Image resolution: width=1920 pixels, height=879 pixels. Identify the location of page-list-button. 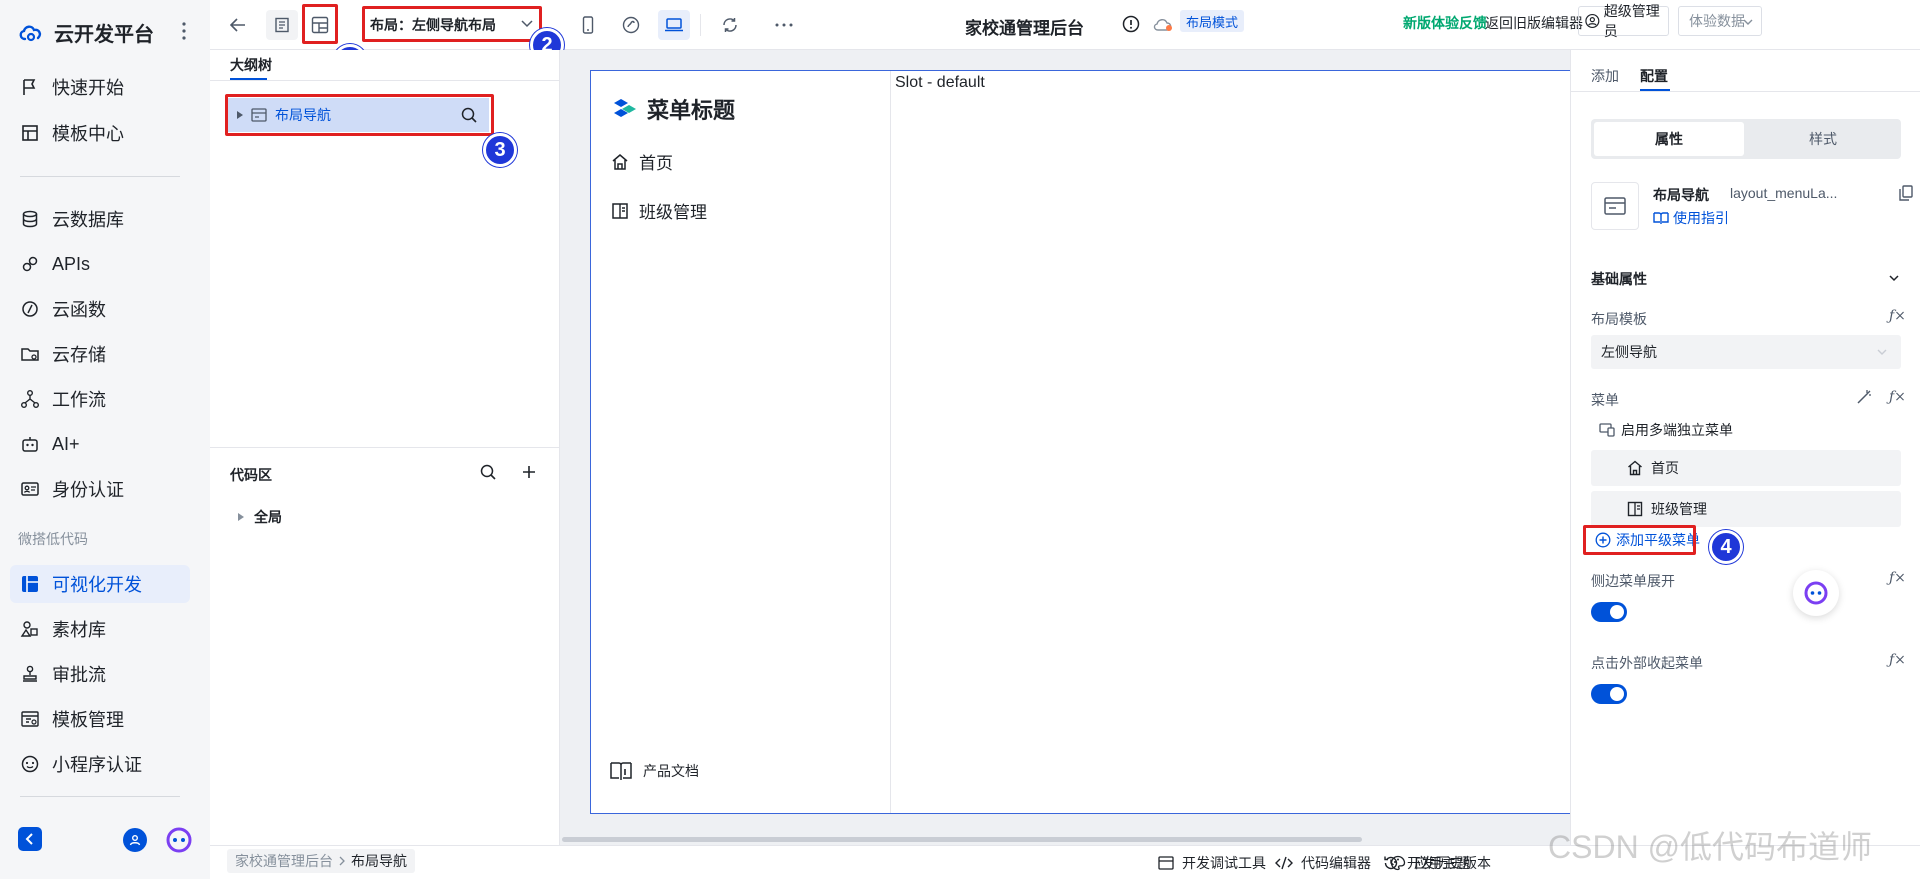
(282, 25).